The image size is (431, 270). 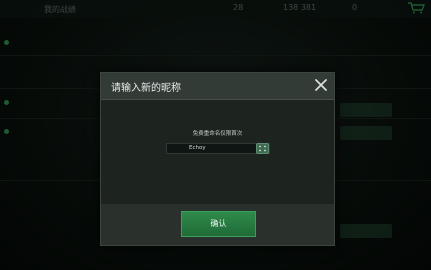 I want to click on random-name-icon, so click(x=262, y=148).